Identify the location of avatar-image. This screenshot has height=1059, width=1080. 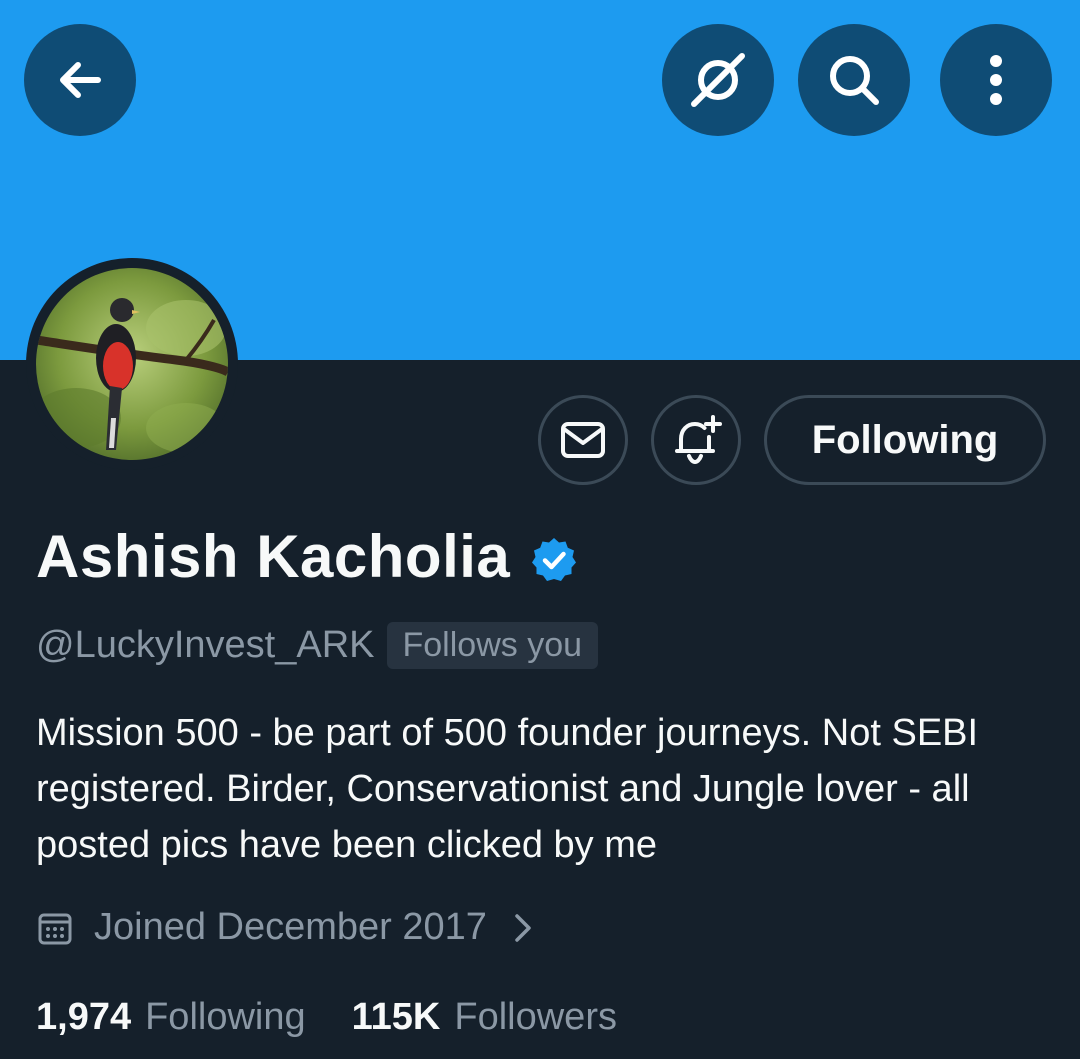
(132, 364).